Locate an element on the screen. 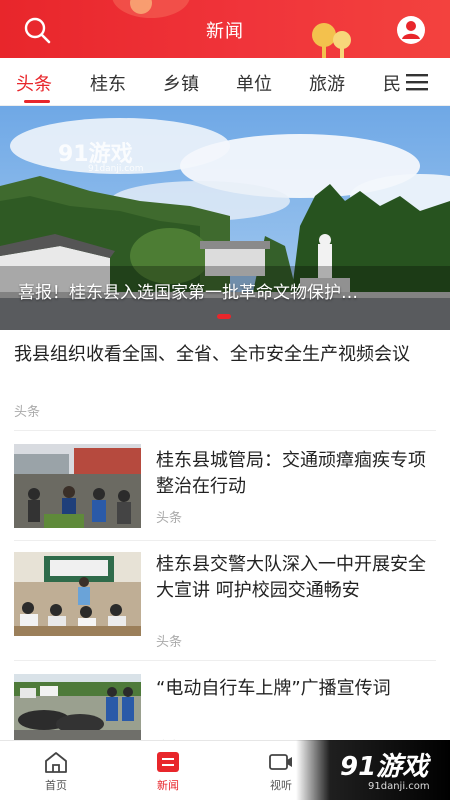 Image resolution: width=450 pixels, height=800 pixels. tab-township: 乡镇 is located at coordinates (181, 83).